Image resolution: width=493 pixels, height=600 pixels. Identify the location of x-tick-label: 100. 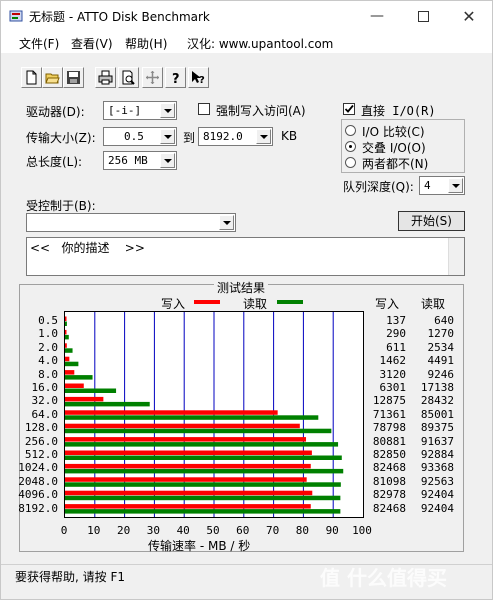
(362, 530).